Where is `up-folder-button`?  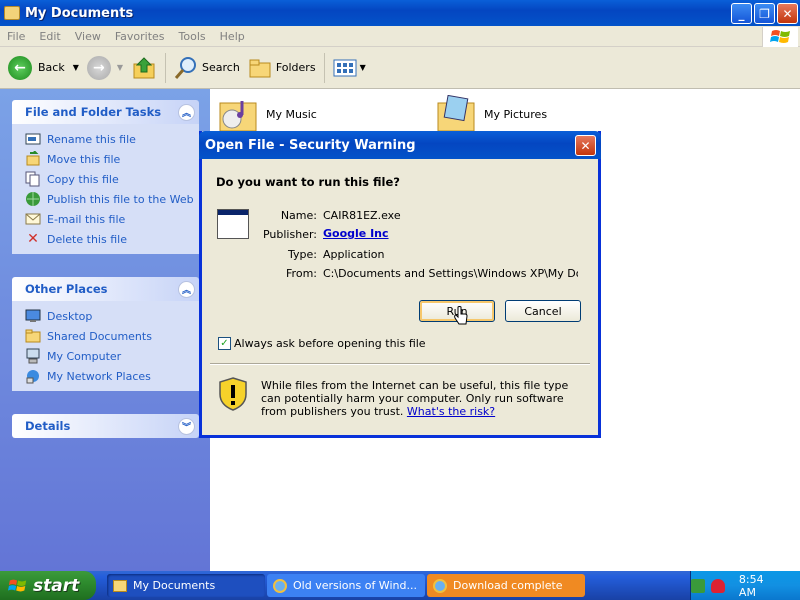 up-folder-button is located at coordinates (144, 68).